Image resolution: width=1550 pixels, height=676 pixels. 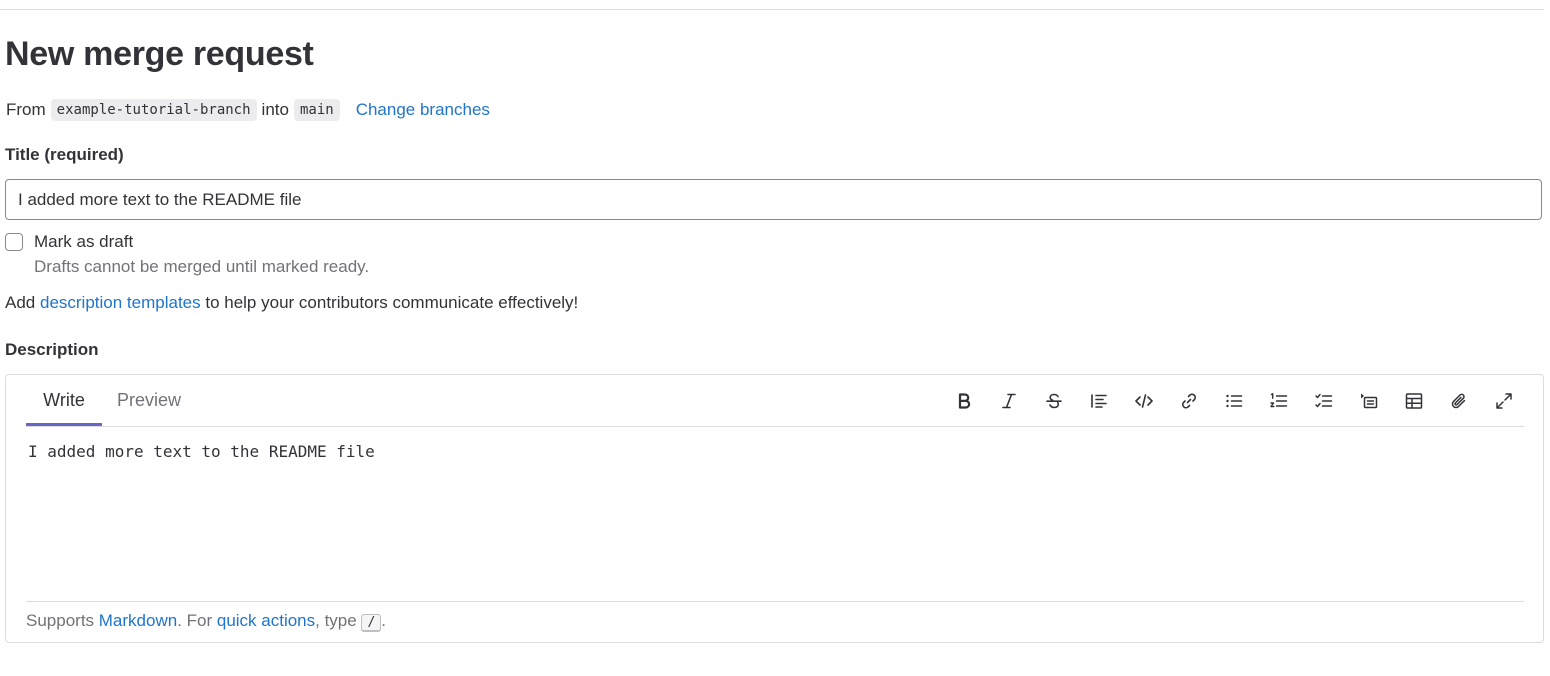 I want to click on description-textarea: I added more text to the README file, so click(x=201, y=451).